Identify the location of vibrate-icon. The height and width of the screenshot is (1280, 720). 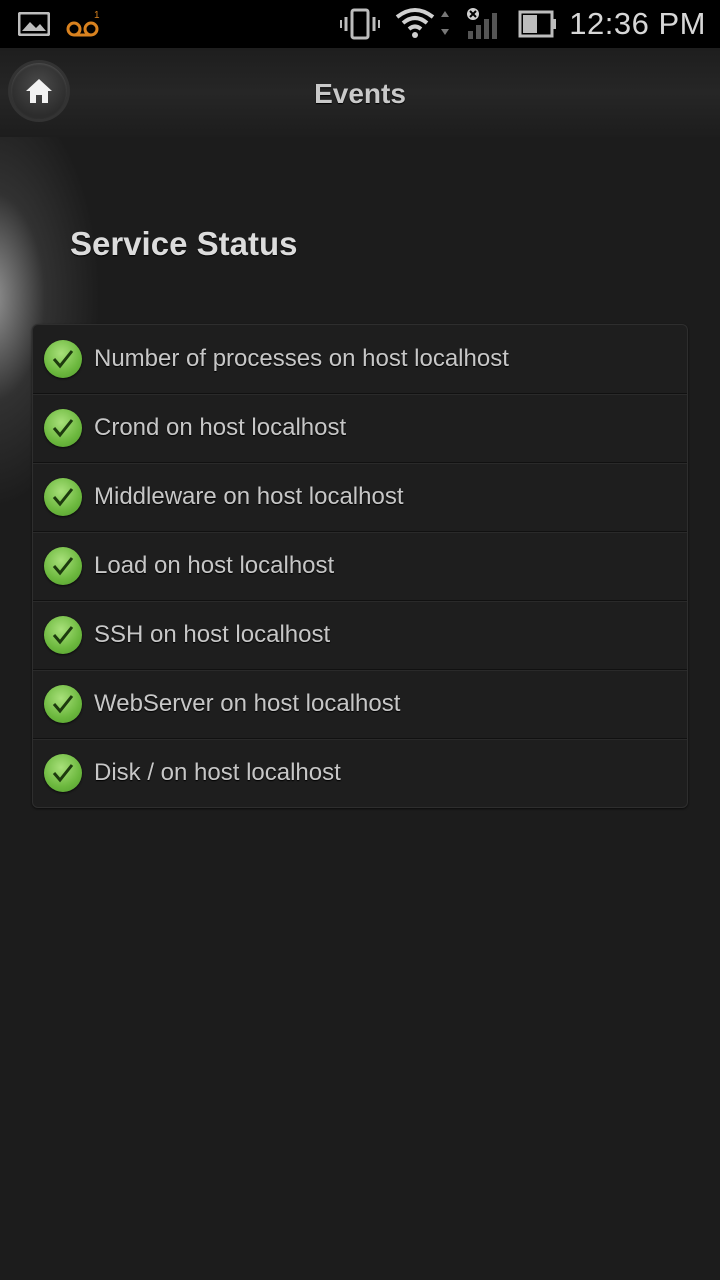
(360, 24).